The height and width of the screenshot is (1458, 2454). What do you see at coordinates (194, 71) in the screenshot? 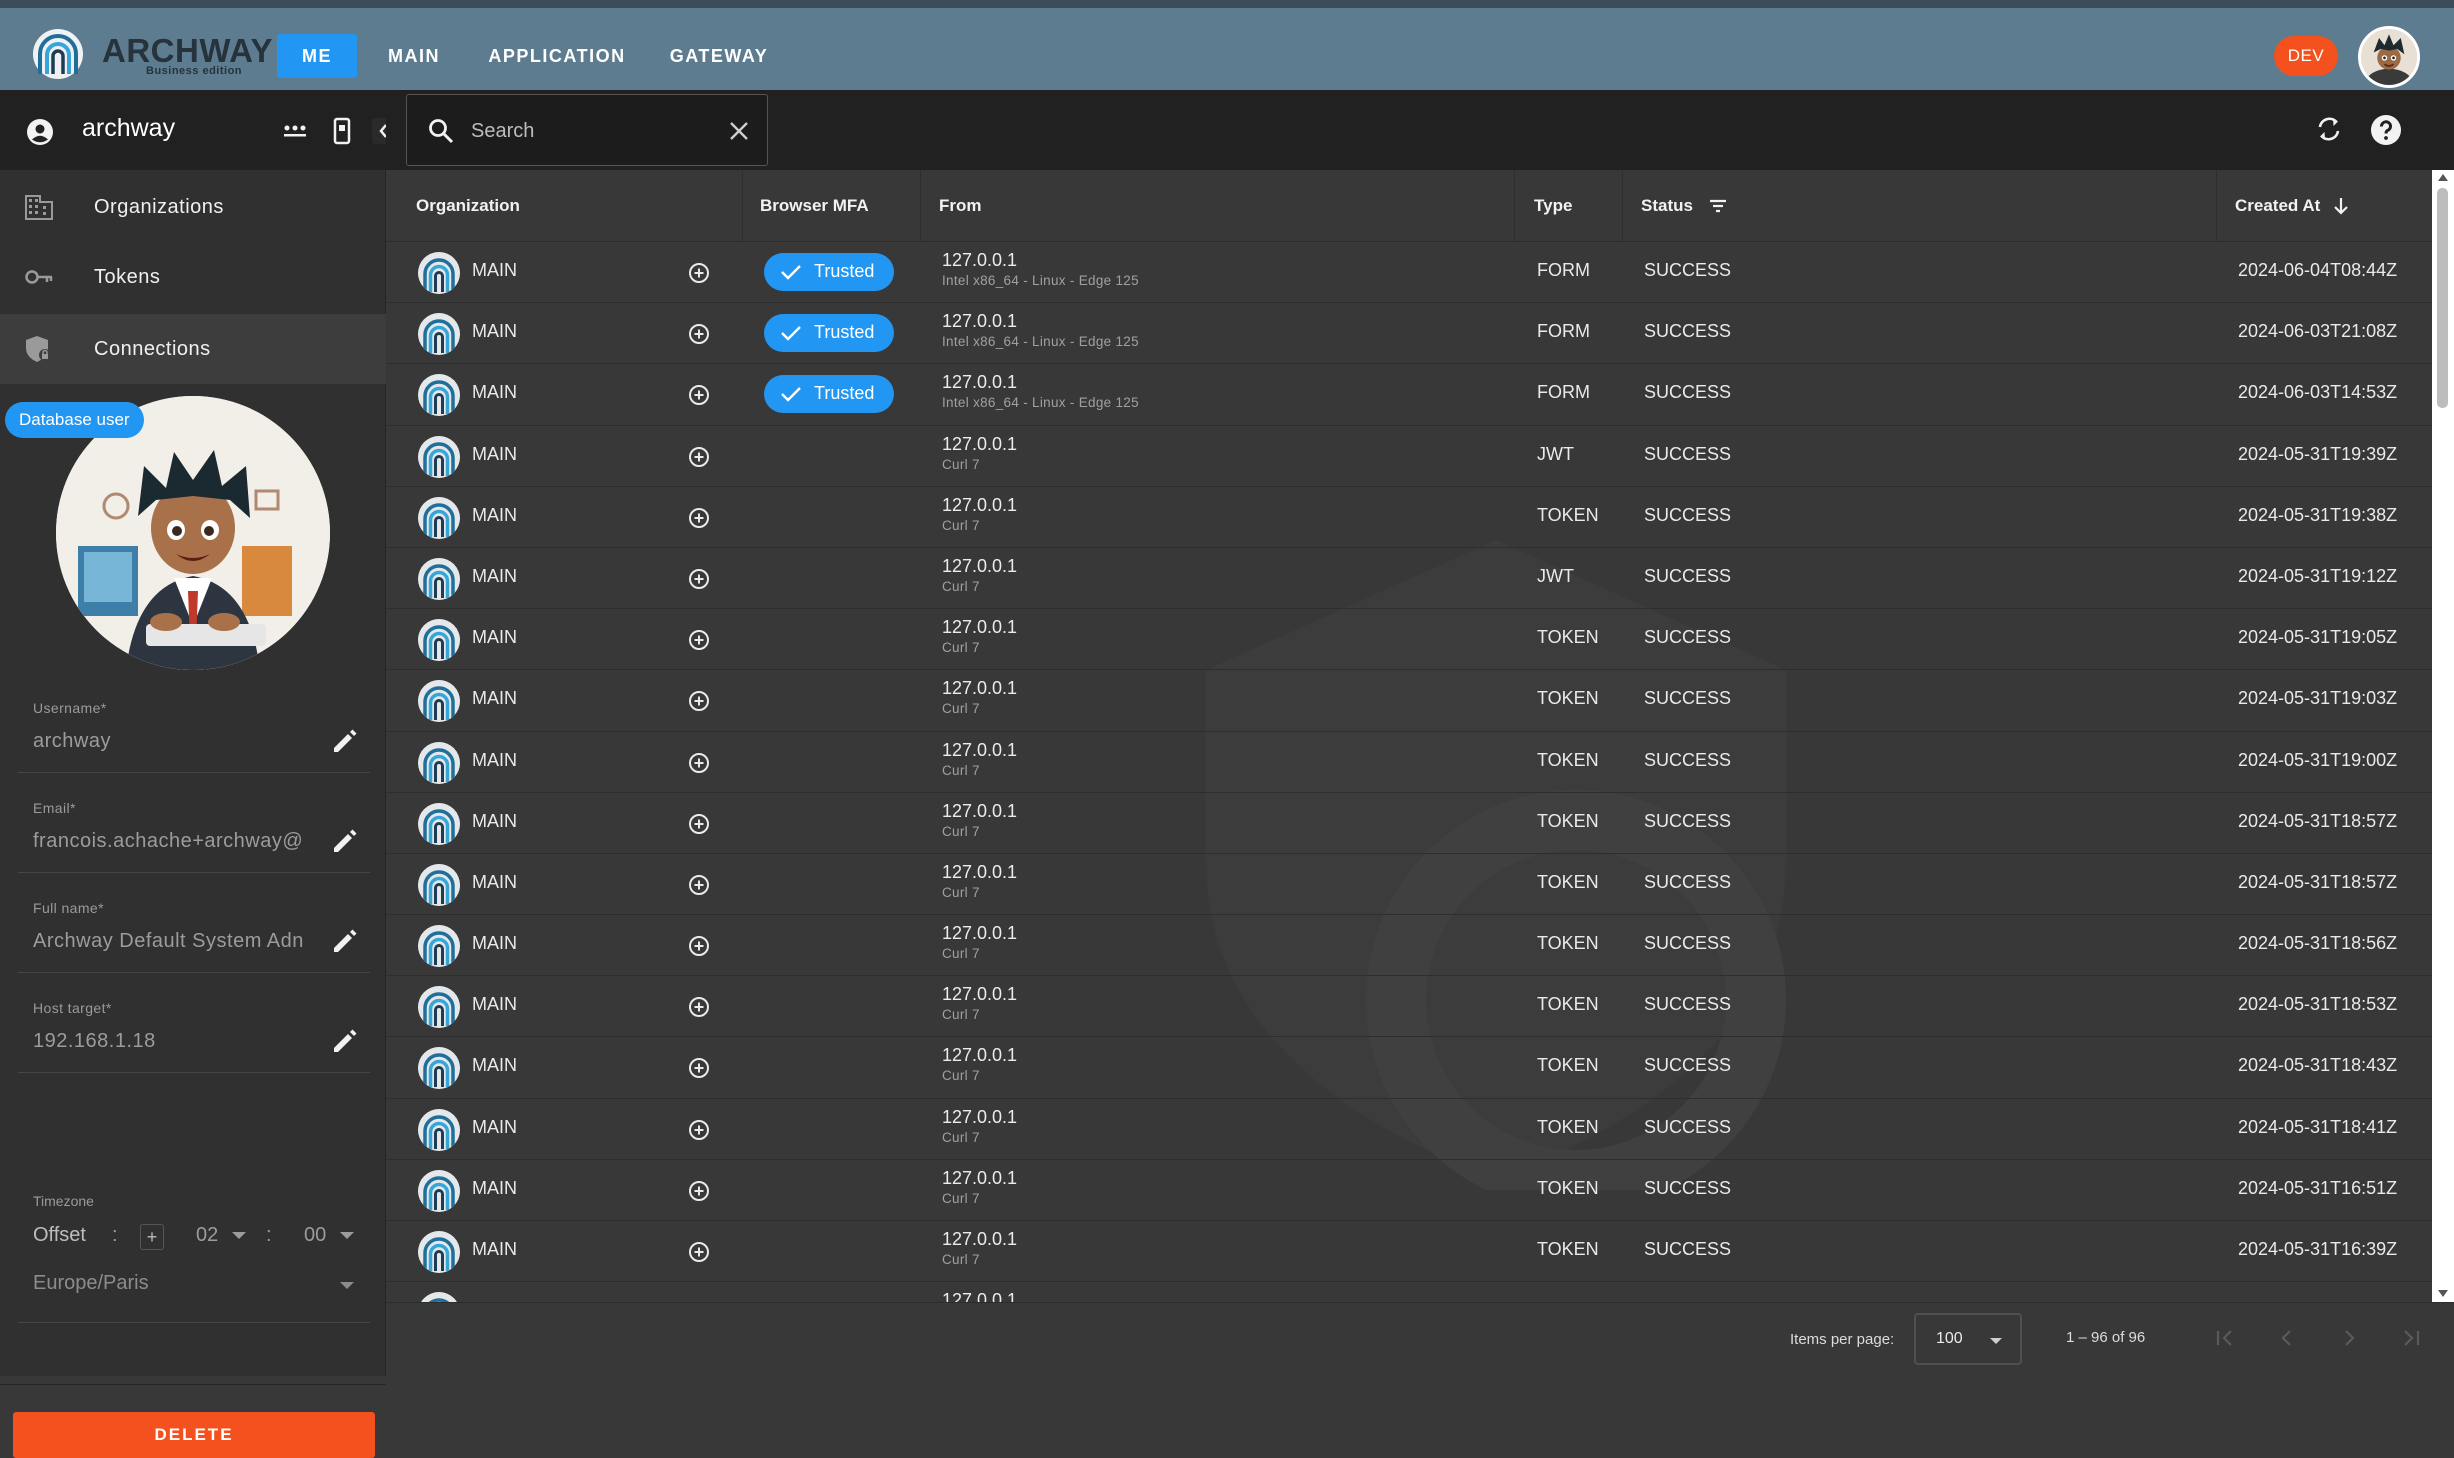
I see `brand-edition: Business edition` at bounding box center [194, 71].